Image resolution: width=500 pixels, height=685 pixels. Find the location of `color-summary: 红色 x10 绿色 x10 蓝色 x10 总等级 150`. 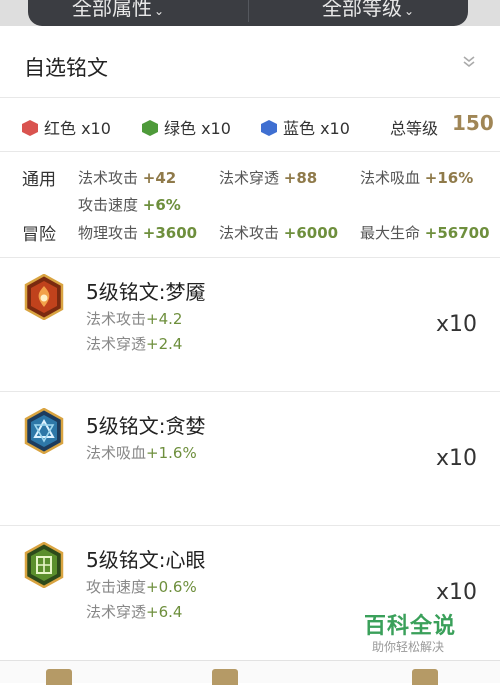

color-summary: 红色 x10 绿色 x10 蓝色 x10 总等级 150 is located at coordinates (250, 124).